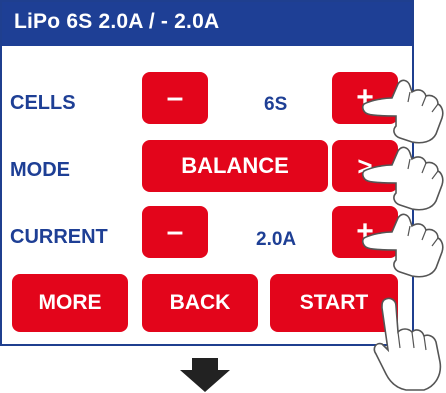 The height and width of the screenshot is (393, 446). I want to click on current-label: CURRENT, so click(59, 237).